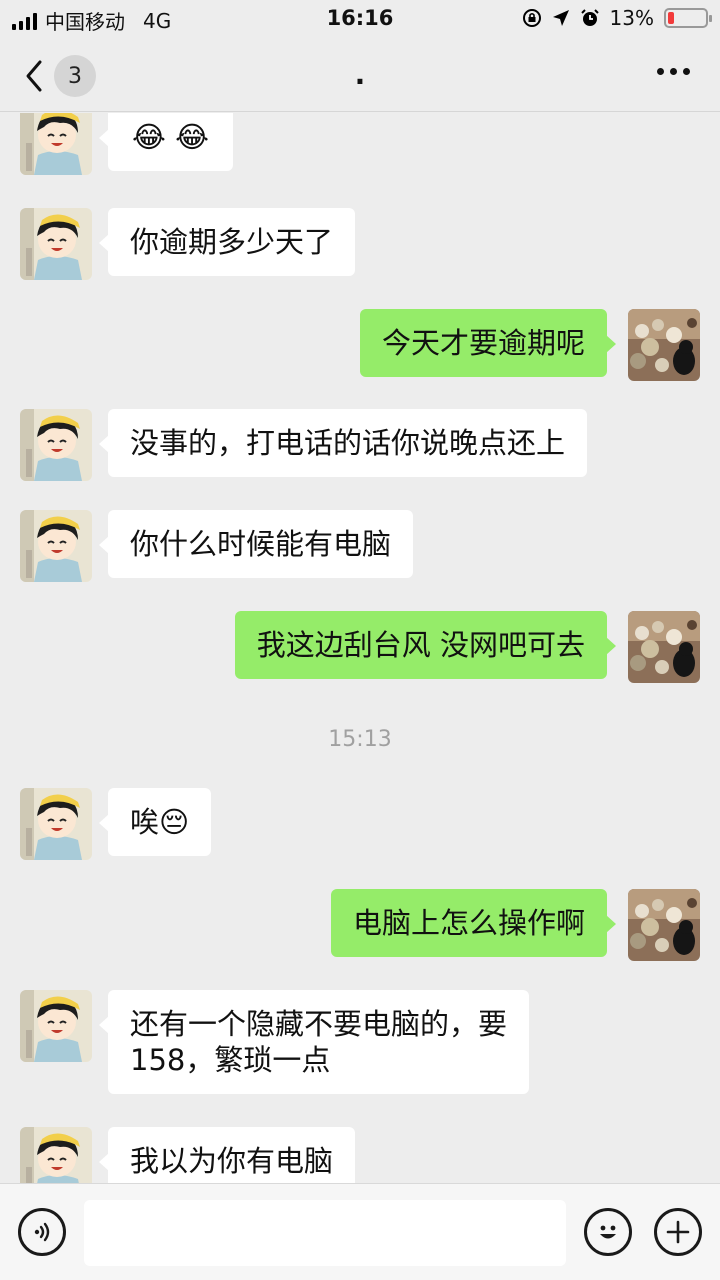  I want to click on message-bubble: 你逾期多少天了, so click(227, 242).